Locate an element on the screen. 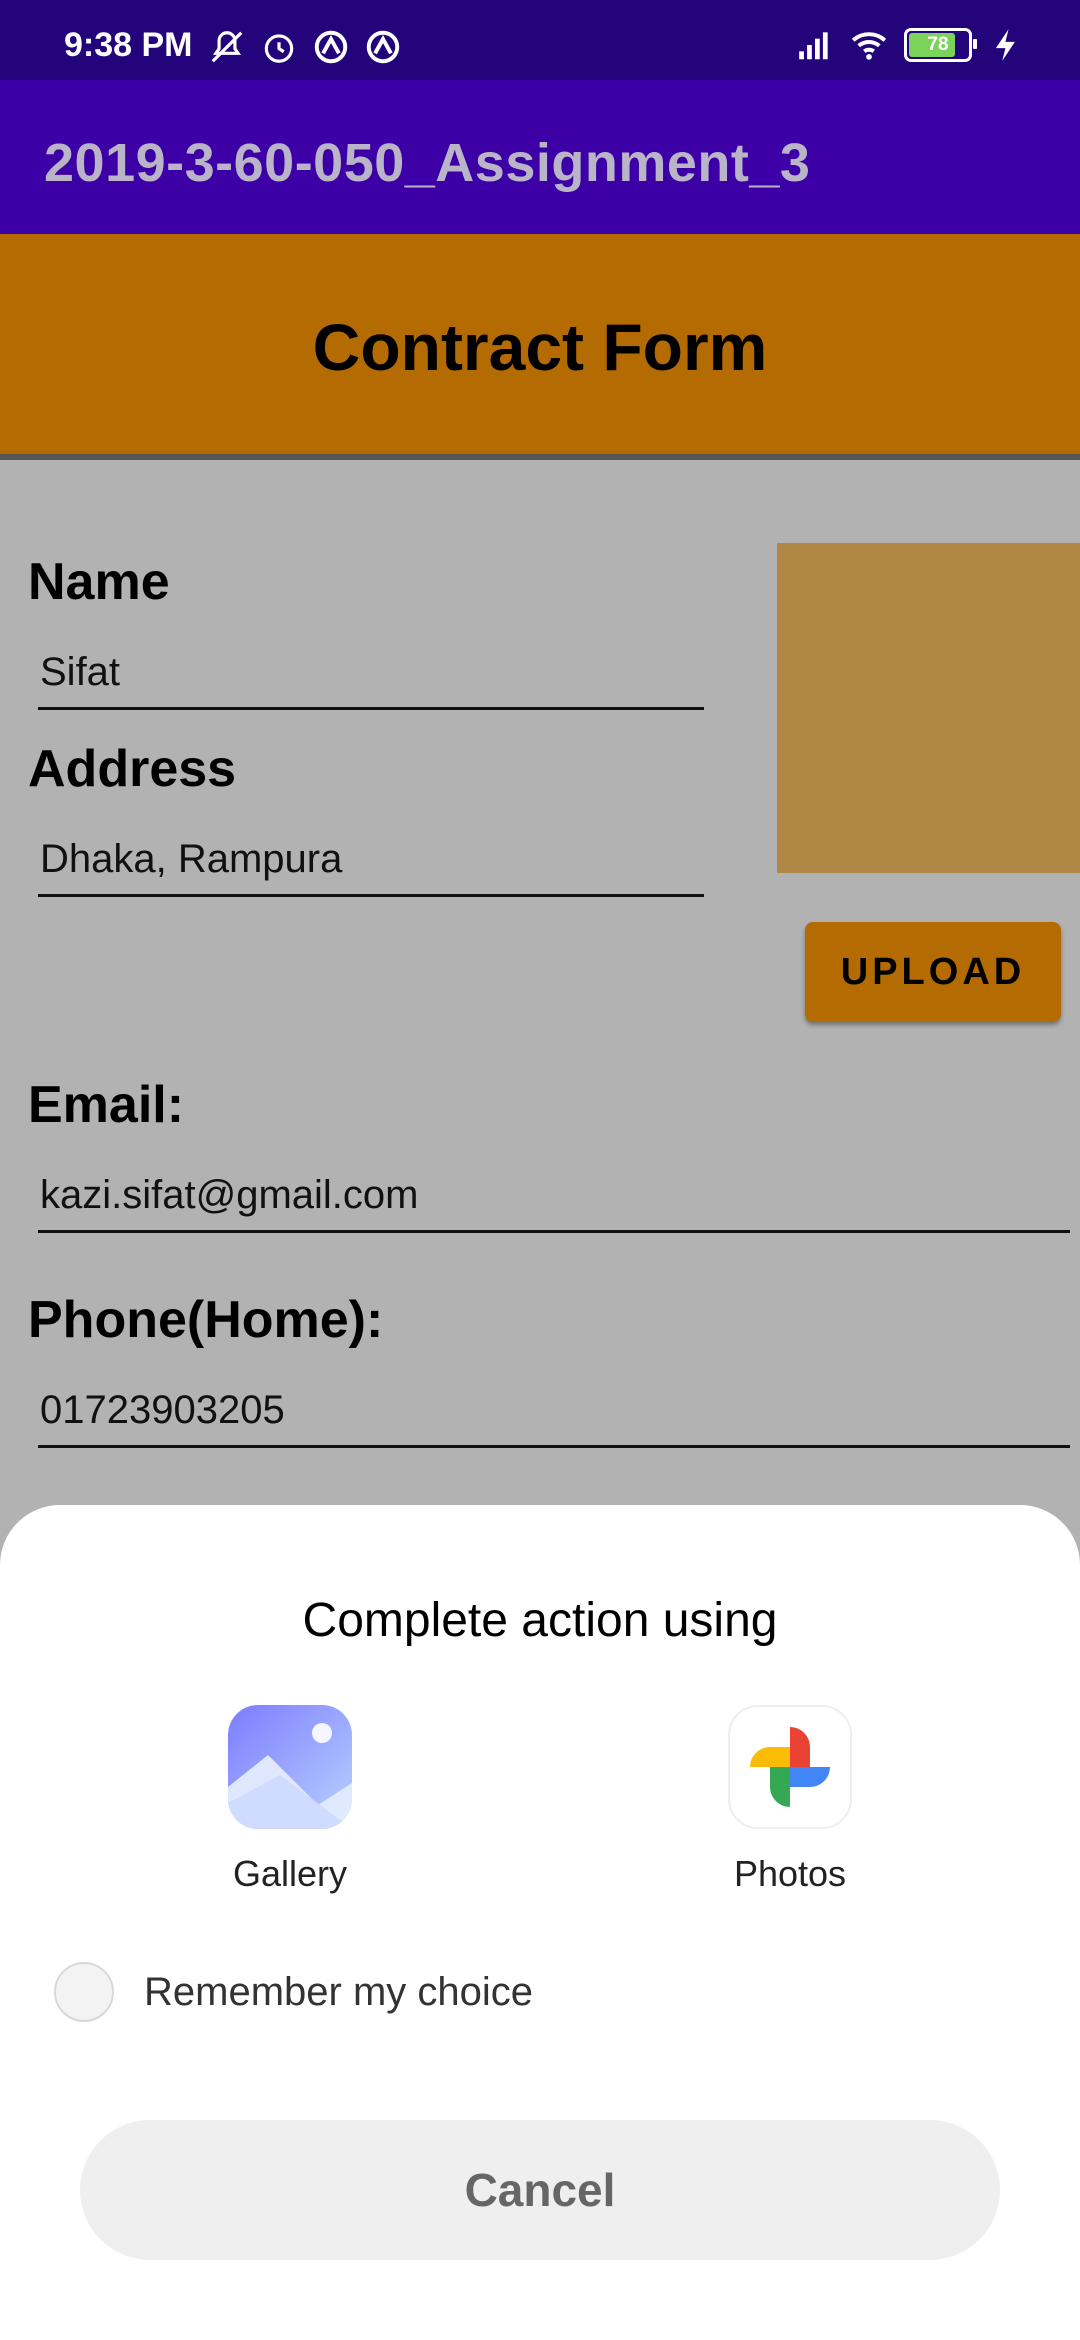 The image size is (1080, 2340). mute-icon is located at coordinates (227, 47).